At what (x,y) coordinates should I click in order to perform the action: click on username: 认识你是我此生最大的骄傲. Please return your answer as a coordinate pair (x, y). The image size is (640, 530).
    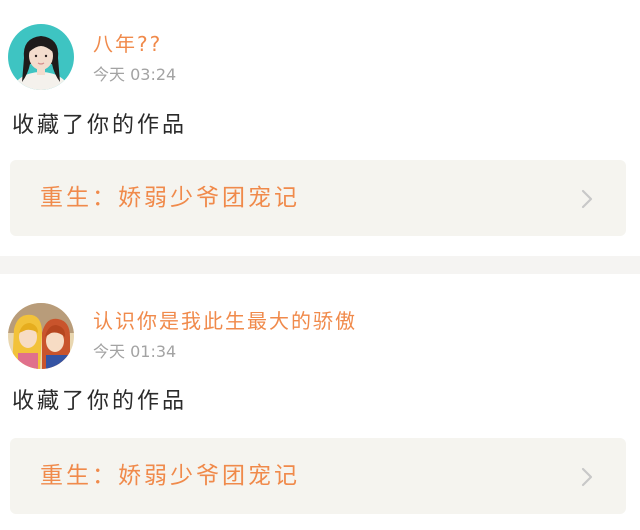
    Looking at the image, I should click on (225, 321).